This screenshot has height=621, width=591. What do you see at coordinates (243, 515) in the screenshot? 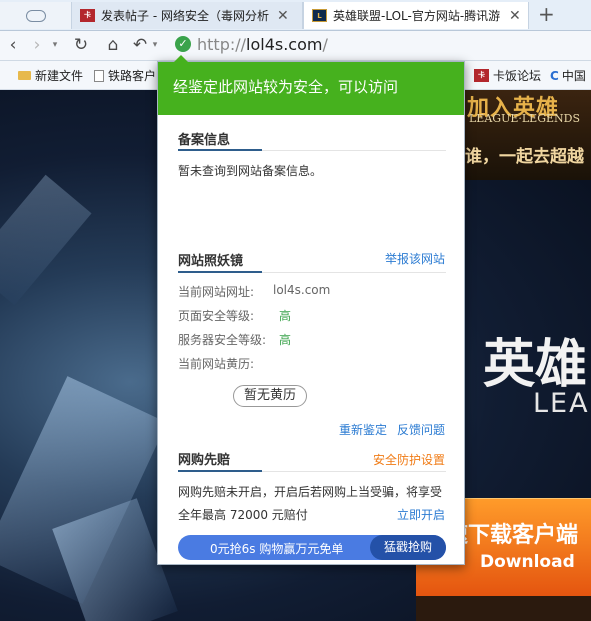
I see `max-compensation-text: 全年最高 72000 元赔付` at bounding box center [243, 515].